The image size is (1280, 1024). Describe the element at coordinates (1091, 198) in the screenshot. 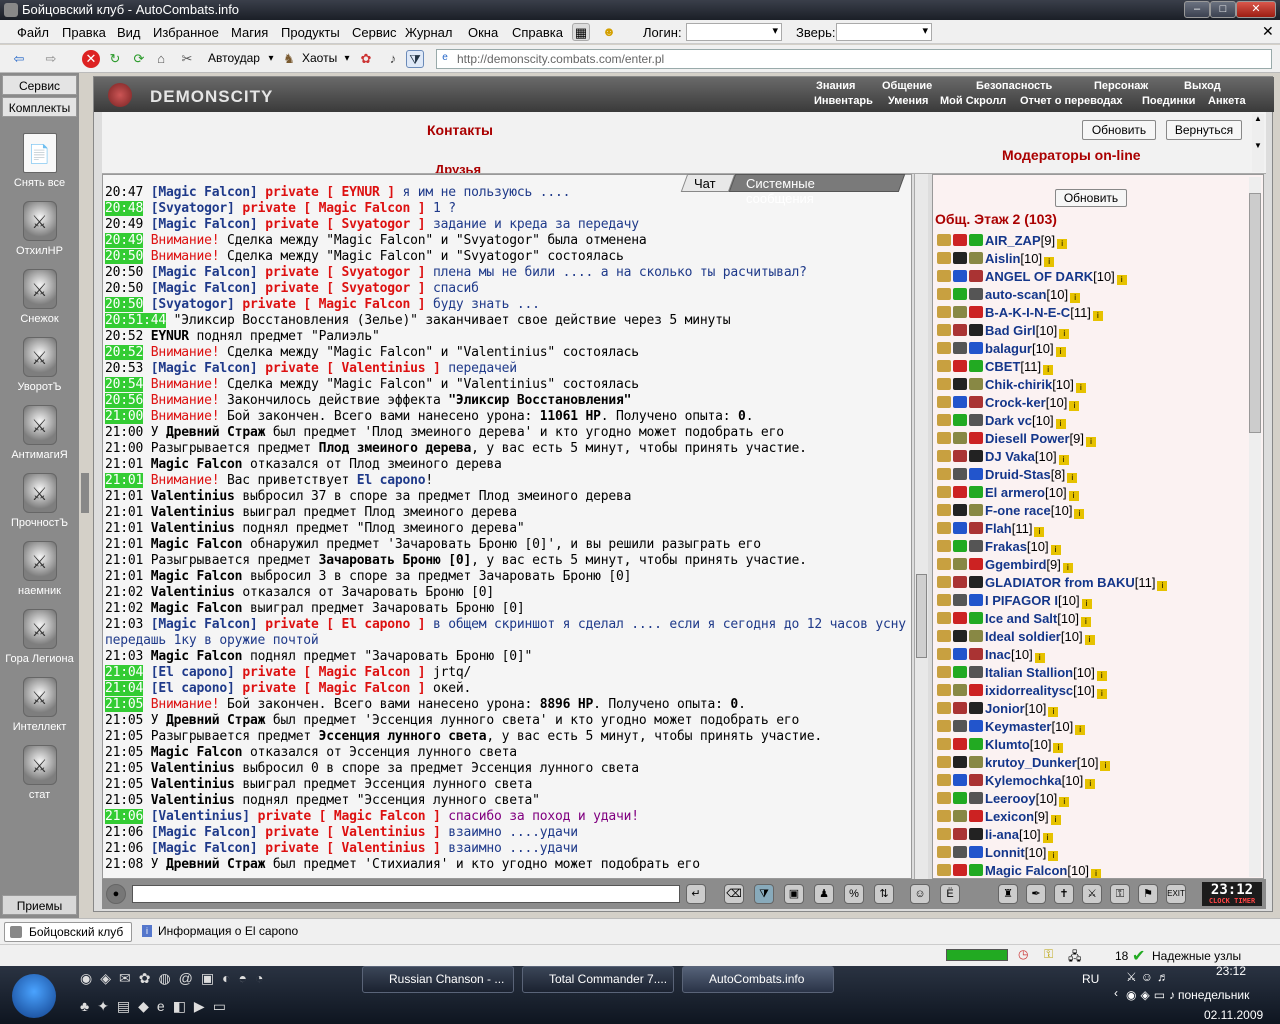

I see `online-refresh-button: Обновить` at that location.